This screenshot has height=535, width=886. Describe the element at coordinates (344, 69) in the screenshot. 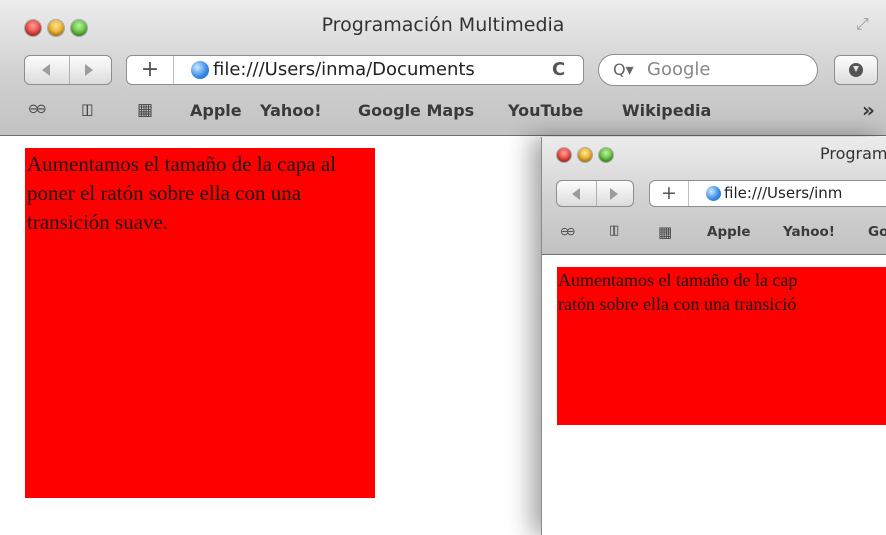

I see `url-text: file:///Users/inma/Documents` at that location.